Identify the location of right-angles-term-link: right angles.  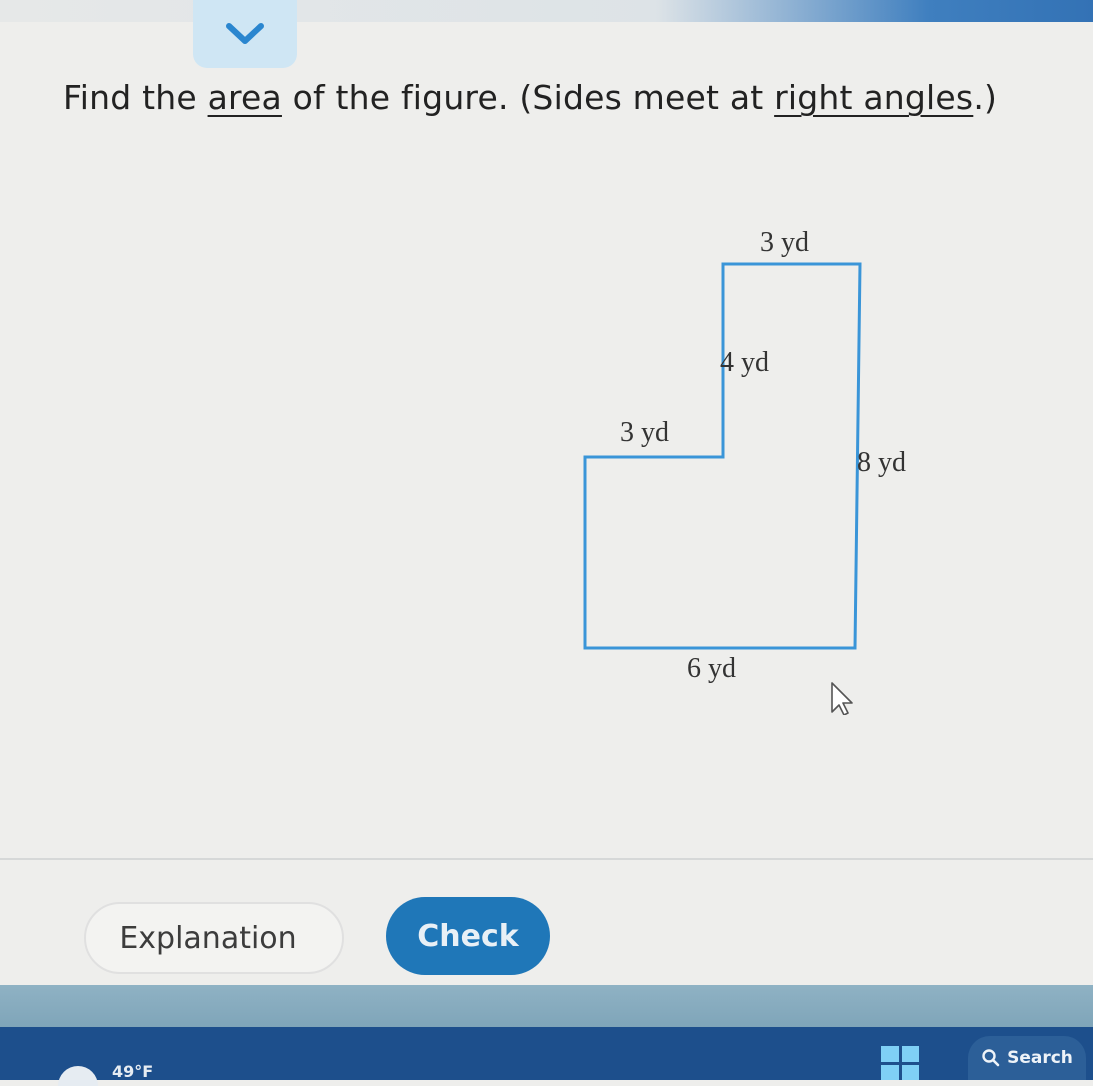
(873, 97).